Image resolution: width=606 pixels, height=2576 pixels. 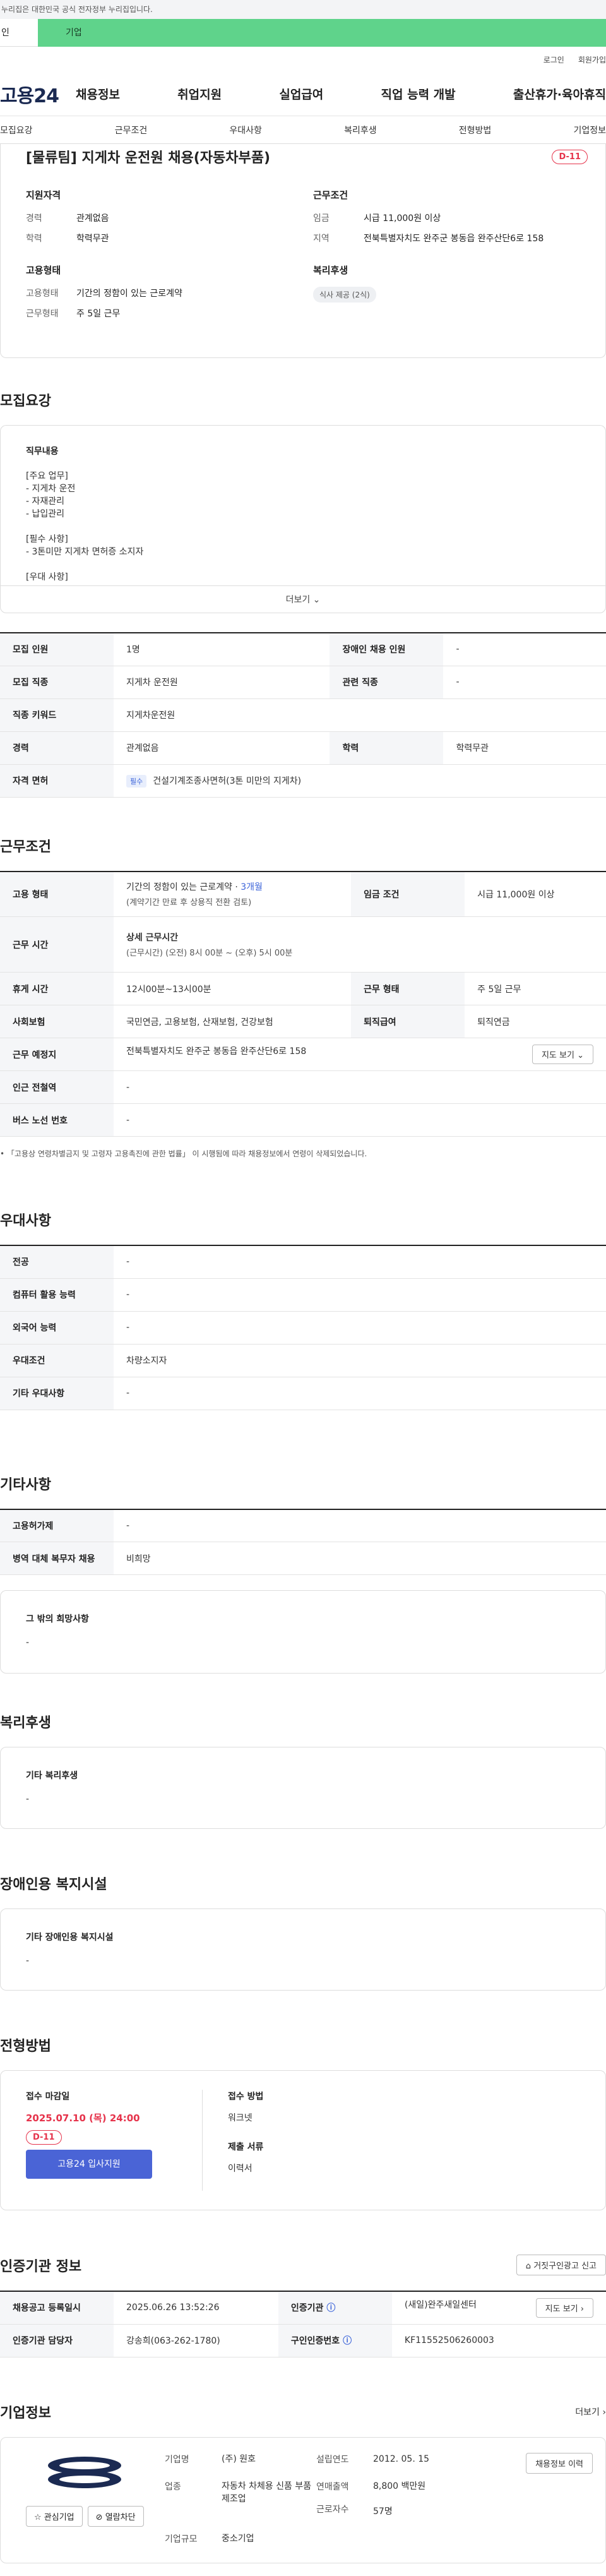 I want to click on label: 고용허가제, so click(x=57, y=1525).